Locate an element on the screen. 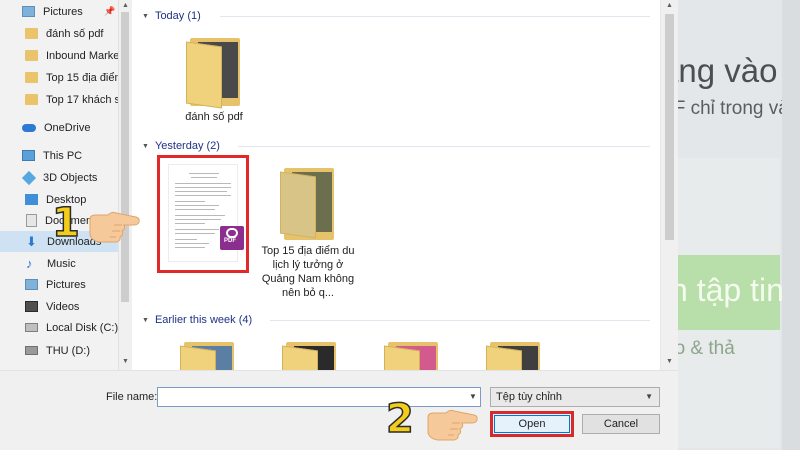  local-disk-icon is located at coordinates (31, 327).